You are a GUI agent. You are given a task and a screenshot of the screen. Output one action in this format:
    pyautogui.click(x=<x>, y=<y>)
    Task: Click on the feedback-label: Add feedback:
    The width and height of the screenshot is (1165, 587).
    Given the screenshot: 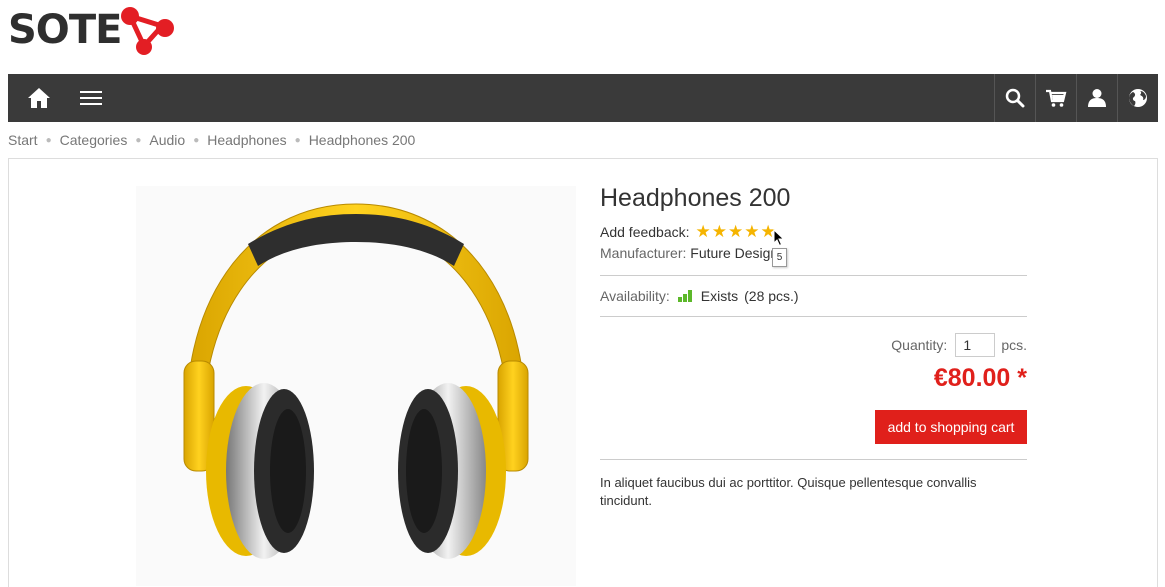 What is the action you would take?
    pyautogui.click(x=645, y=232)
    